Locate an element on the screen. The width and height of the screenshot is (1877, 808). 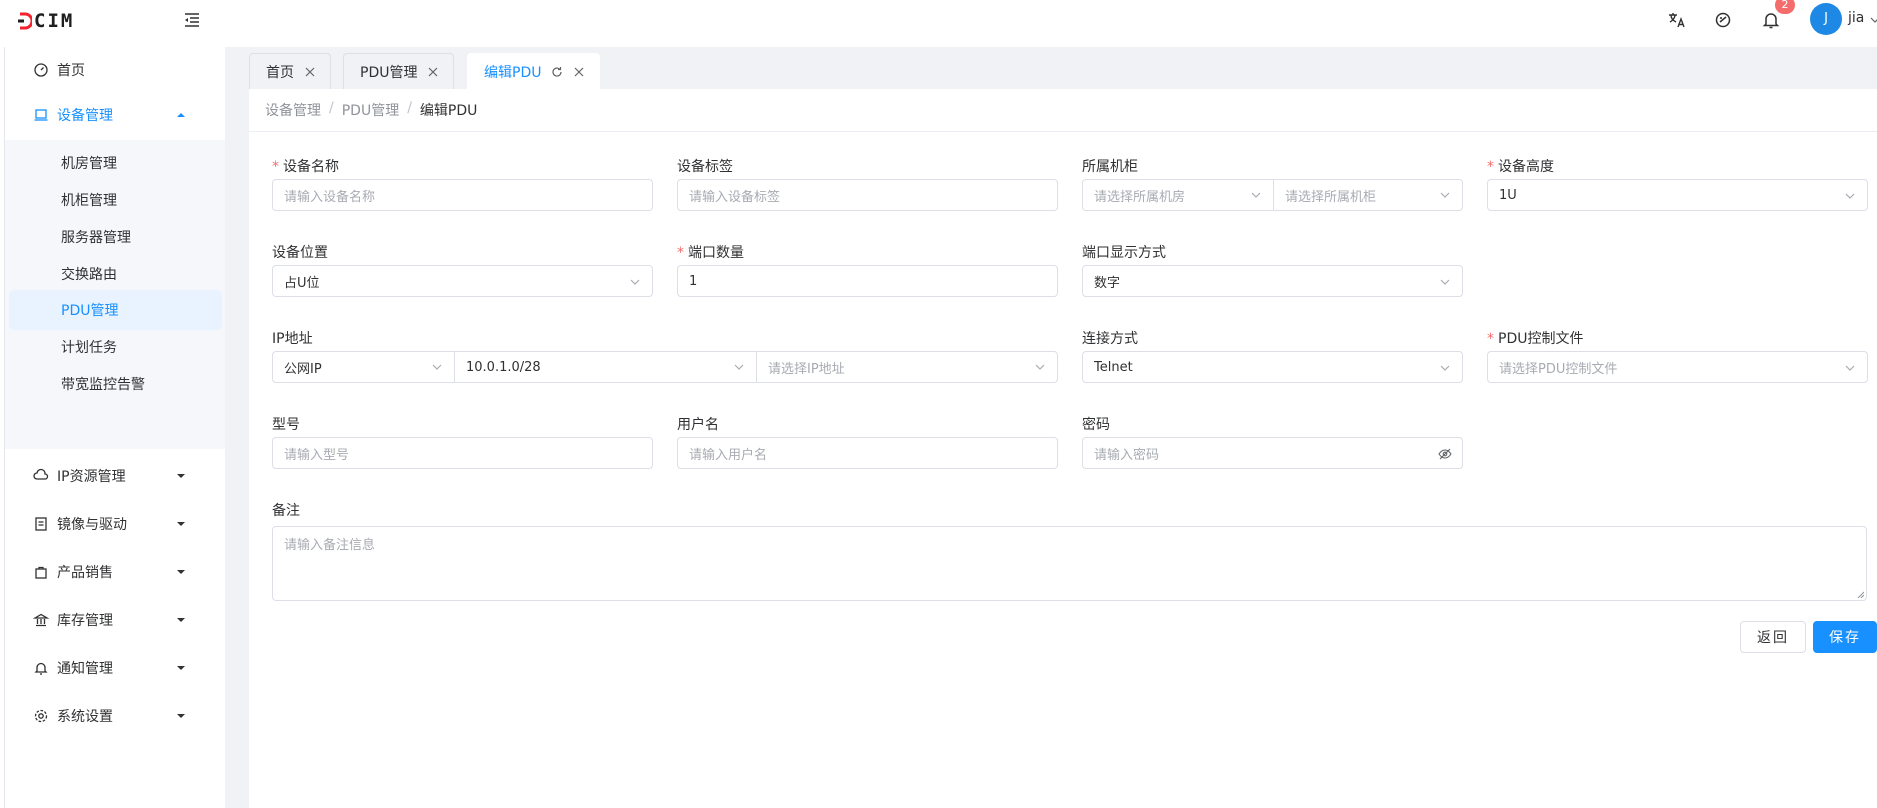
menu-collapse-icon is located at coordinates (192, 20).